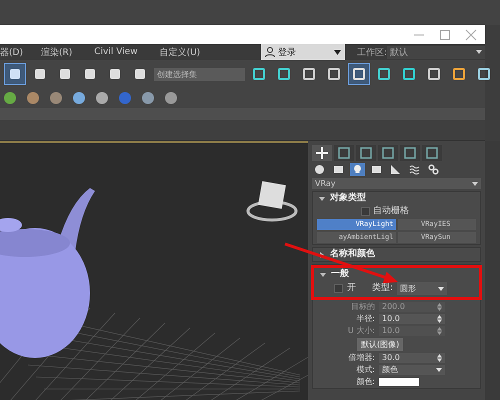 The height and width of the screenshot is (400, 500). I want to click on param-label: 半径:, so click(365, 319).